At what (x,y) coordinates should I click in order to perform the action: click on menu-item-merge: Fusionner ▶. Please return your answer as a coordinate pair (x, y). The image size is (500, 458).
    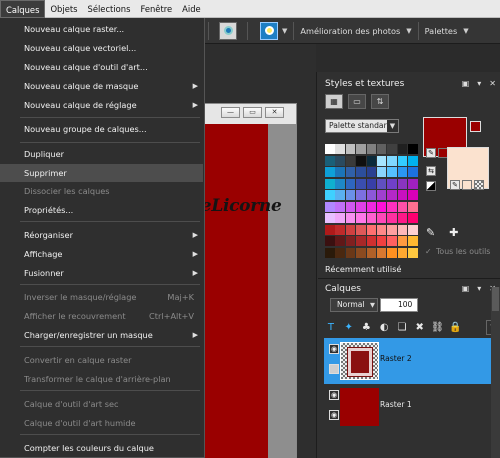
    Looking at the image, I should click on (101, 273).